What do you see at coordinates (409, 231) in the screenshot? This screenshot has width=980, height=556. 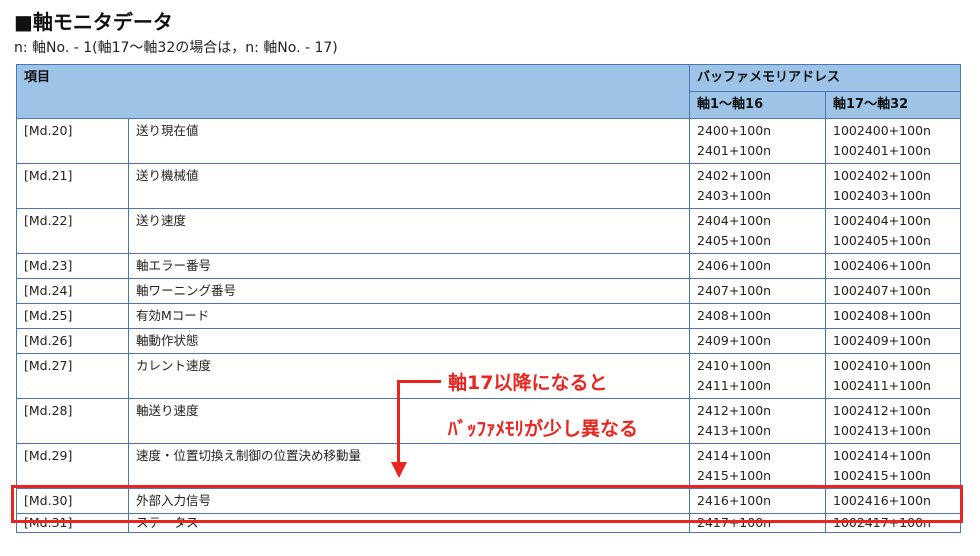 I see `row-name: 送り速度` at bounding box center [409, 231].